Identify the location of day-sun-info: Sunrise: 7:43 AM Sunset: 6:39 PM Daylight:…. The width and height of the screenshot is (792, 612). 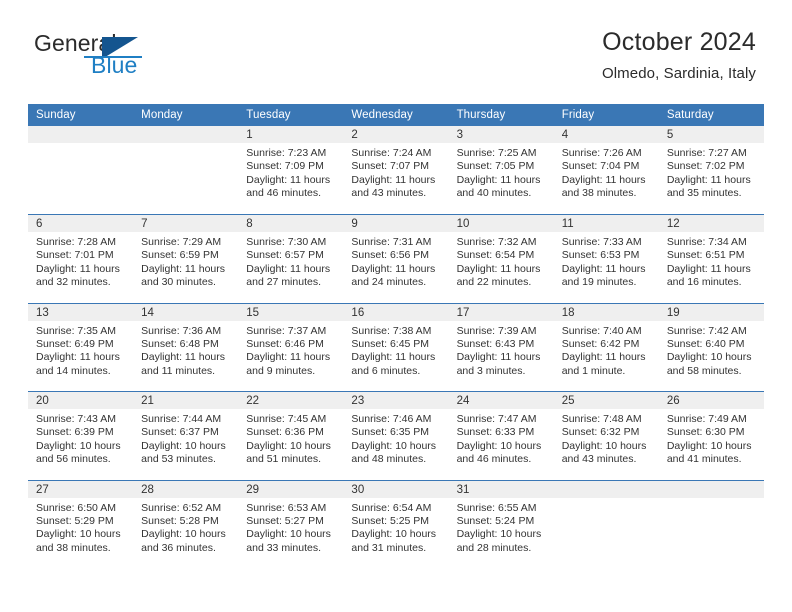
(80, 438).